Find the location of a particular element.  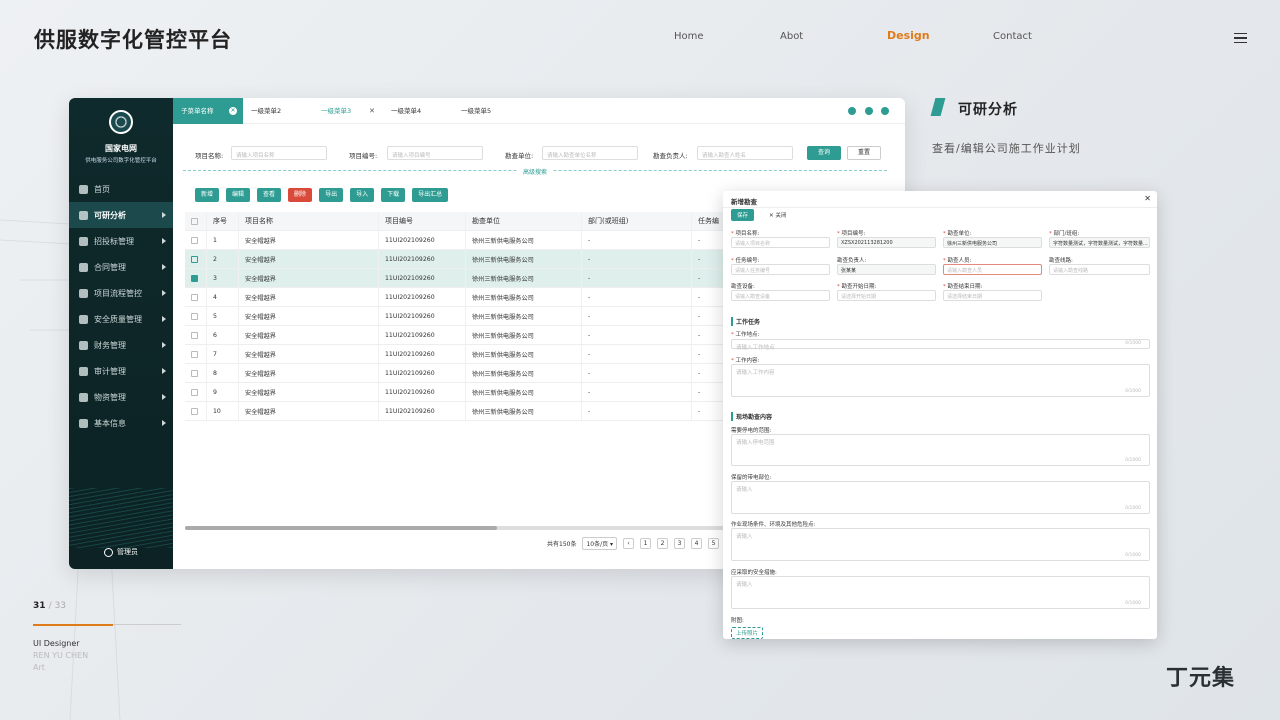

page-3: 3 is located at coordinates (680, 543).